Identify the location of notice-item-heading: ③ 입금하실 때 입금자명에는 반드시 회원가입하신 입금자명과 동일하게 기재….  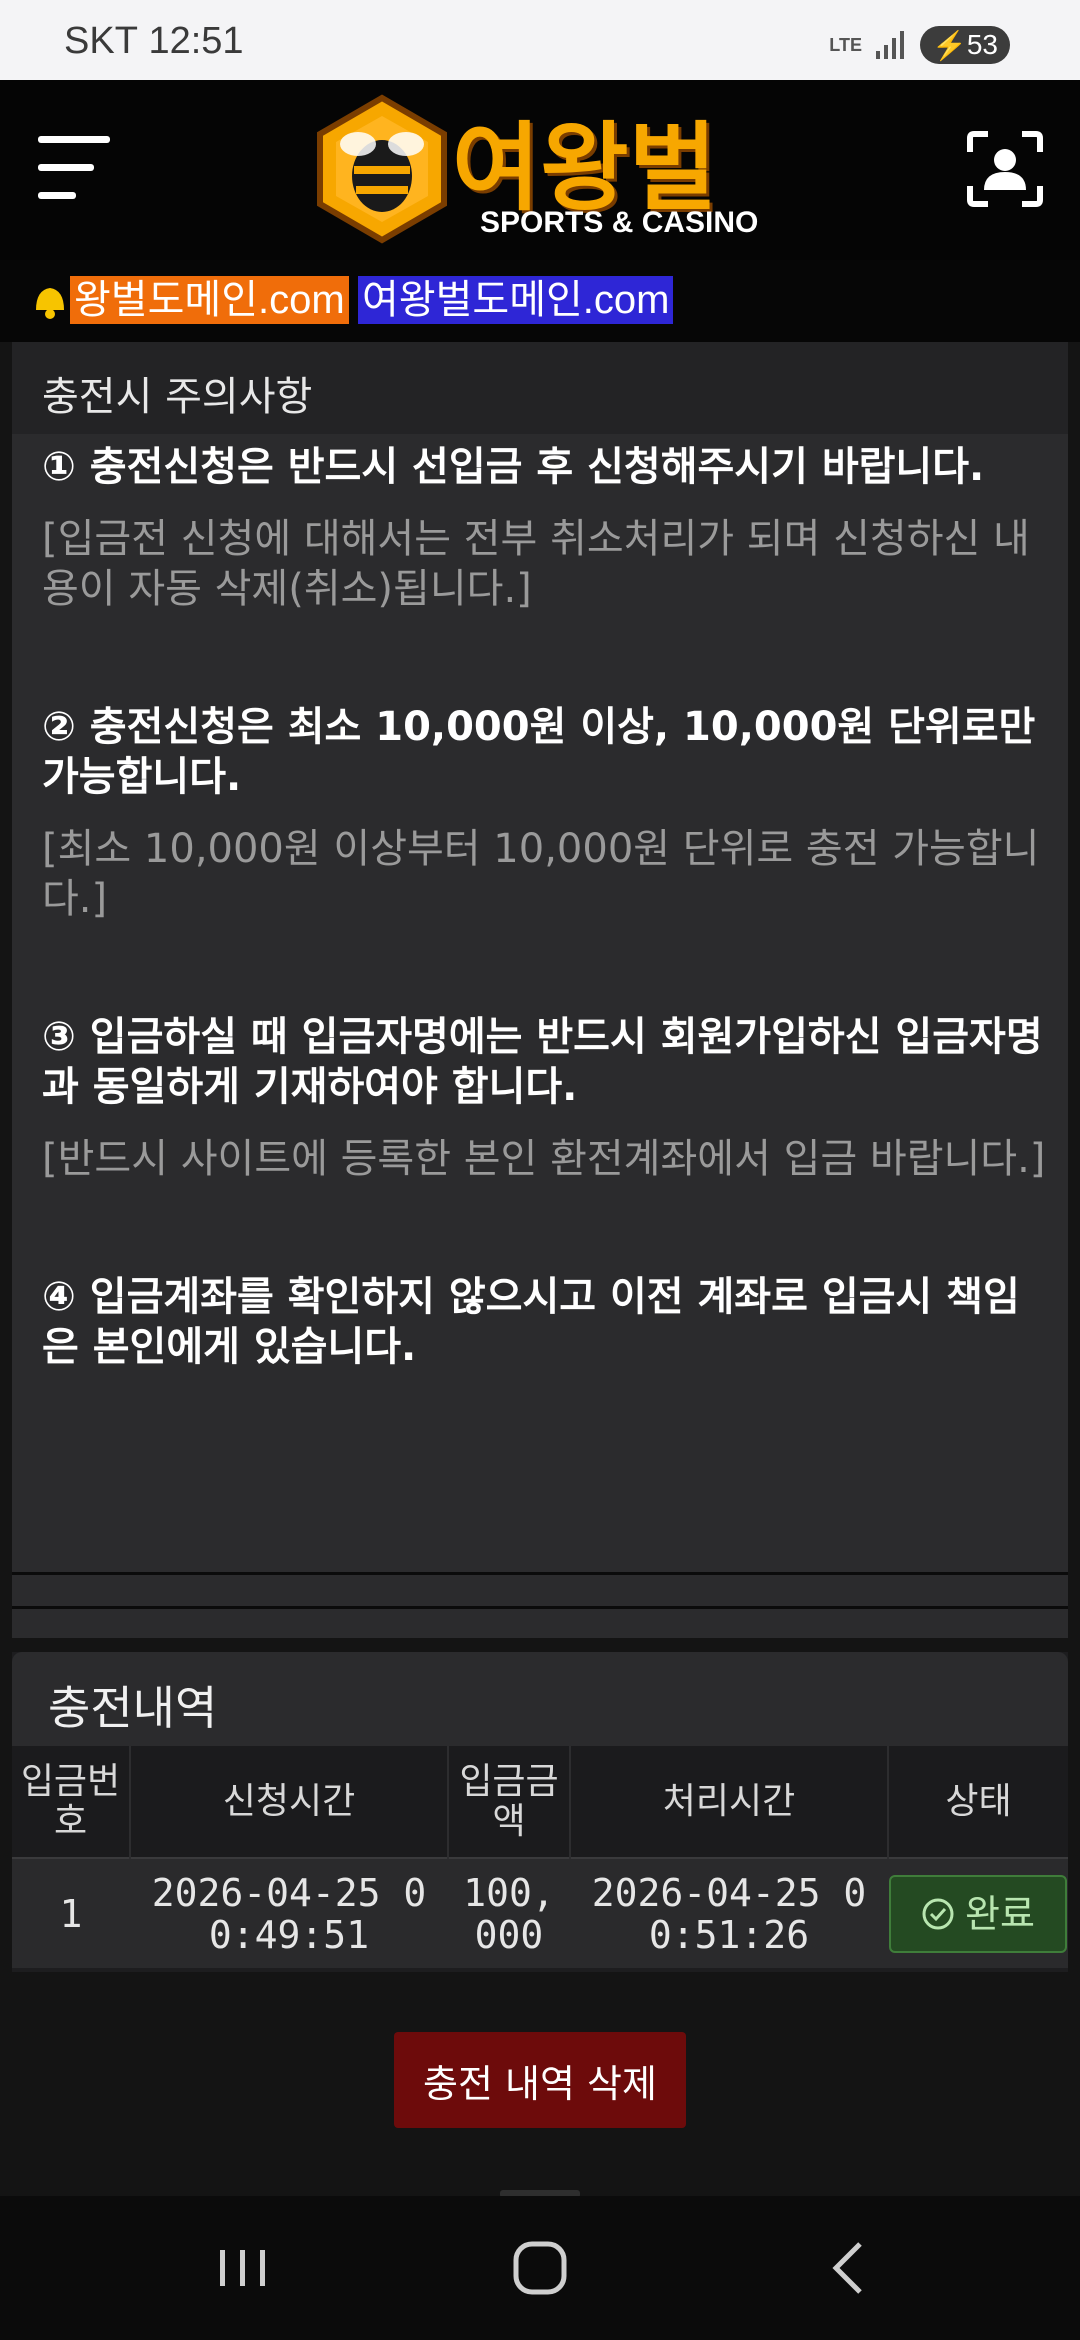
(542, 1062).